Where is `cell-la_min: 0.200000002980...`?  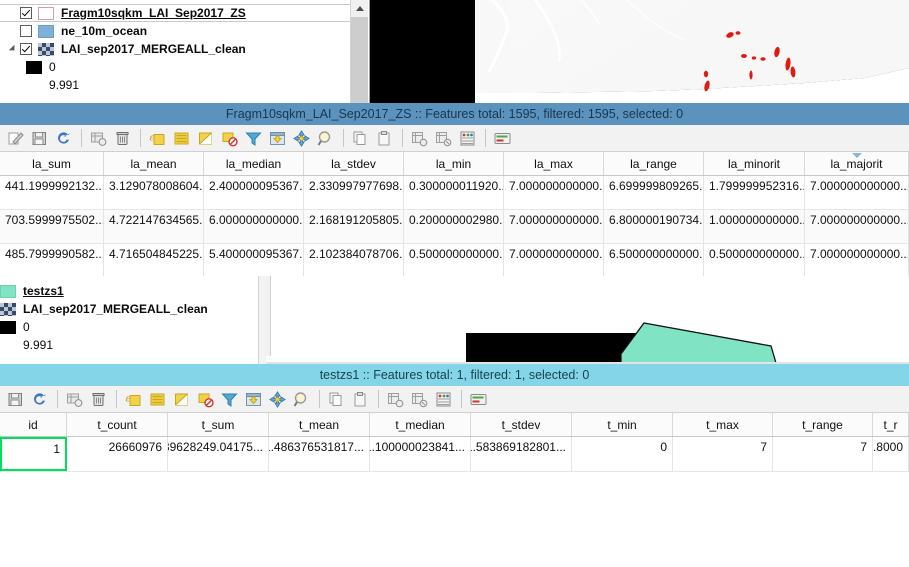
cell-la_min: 0.200000002980... is located at coordinates (454, 226).